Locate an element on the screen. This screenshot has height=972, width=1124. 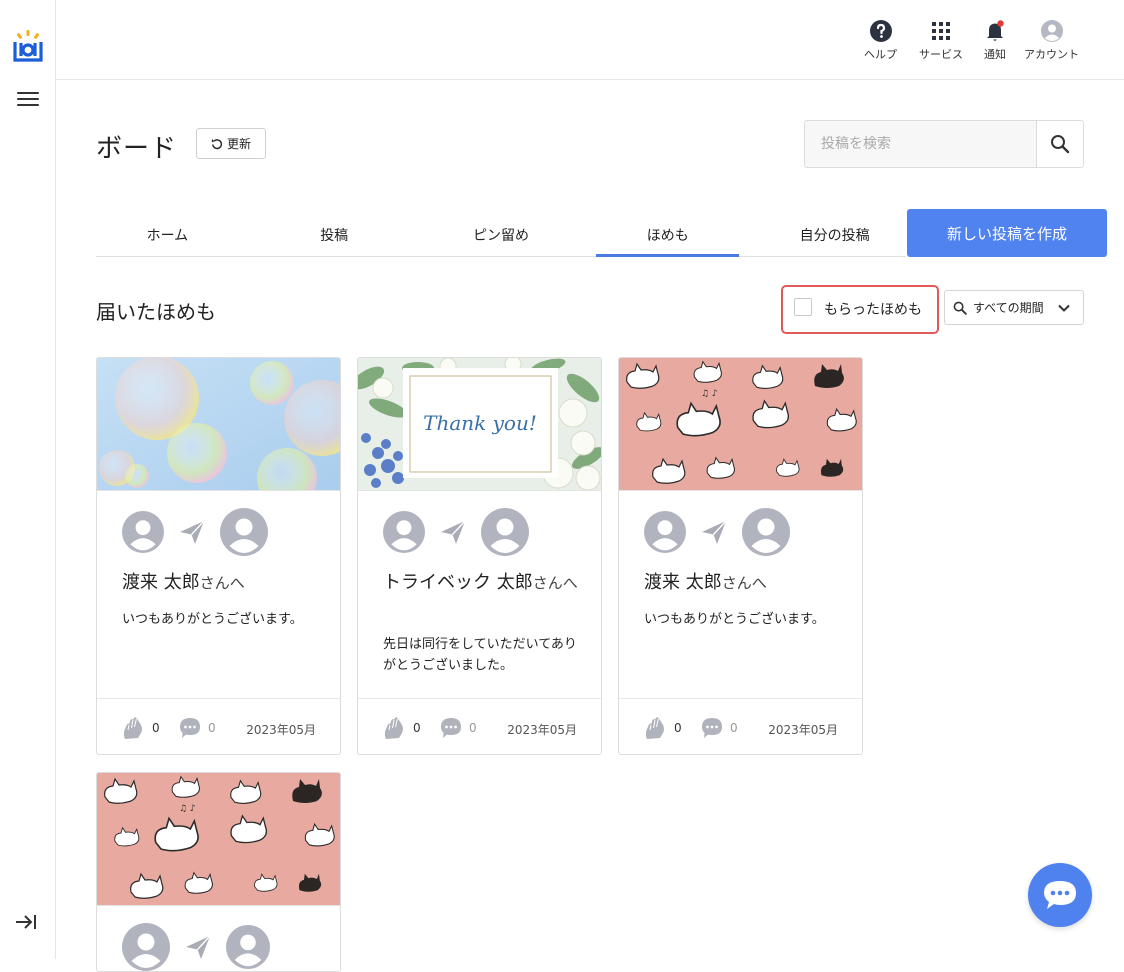
tab-home: ホーム is located at coordinates (167, 233).